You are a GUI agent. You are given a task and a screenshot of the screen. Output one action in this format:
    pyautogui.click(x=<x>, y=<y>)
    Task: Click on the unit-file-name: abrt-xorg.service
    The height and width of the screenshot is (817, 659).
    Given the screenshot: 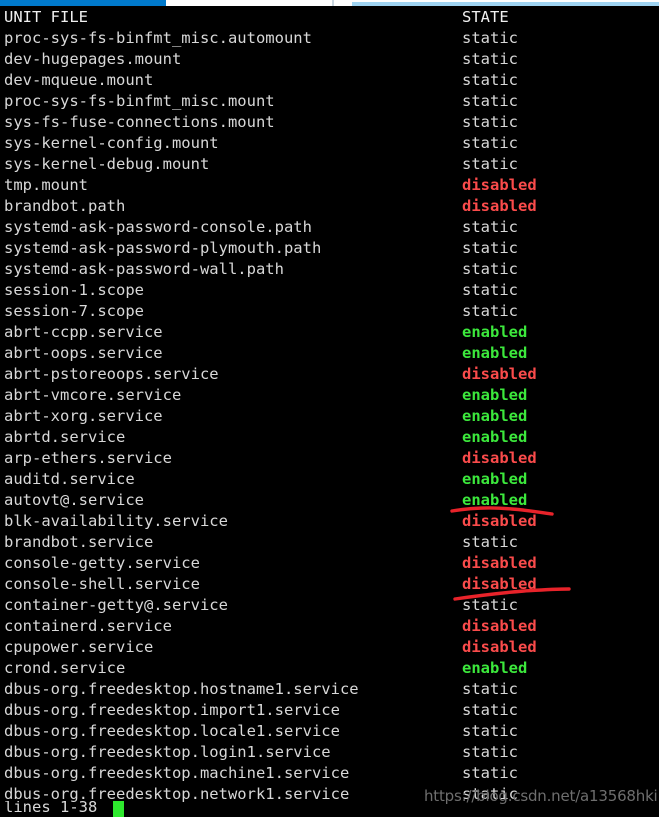 What is the action you would take?
    pyautogui.click(x=83, y=416)
    